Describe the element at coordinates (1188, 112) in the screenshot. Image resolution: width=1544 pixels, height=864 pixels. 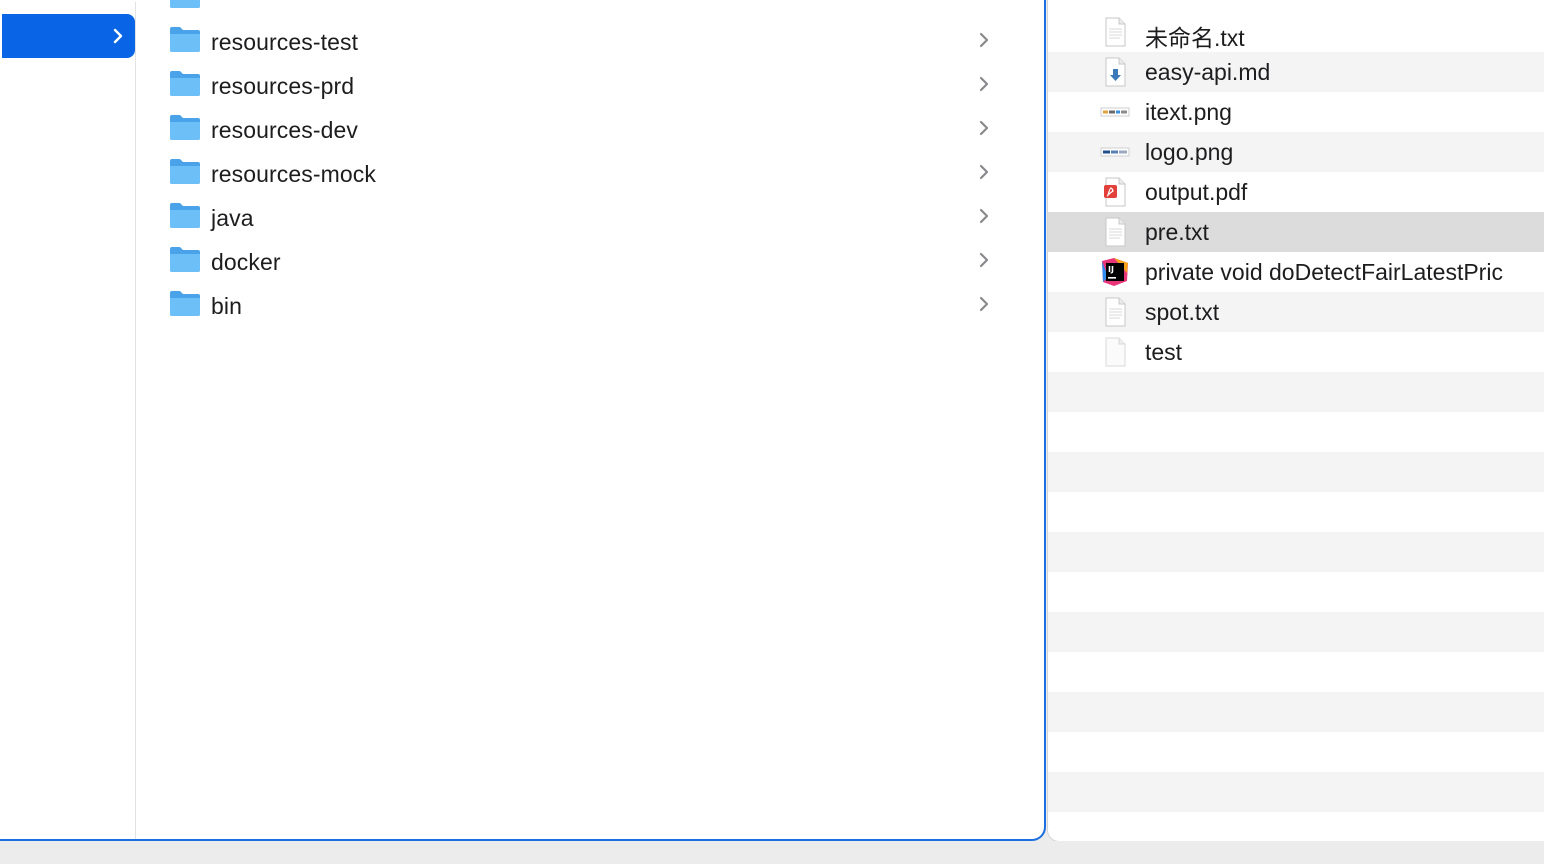
I see `file-name: itext.png` at that location.